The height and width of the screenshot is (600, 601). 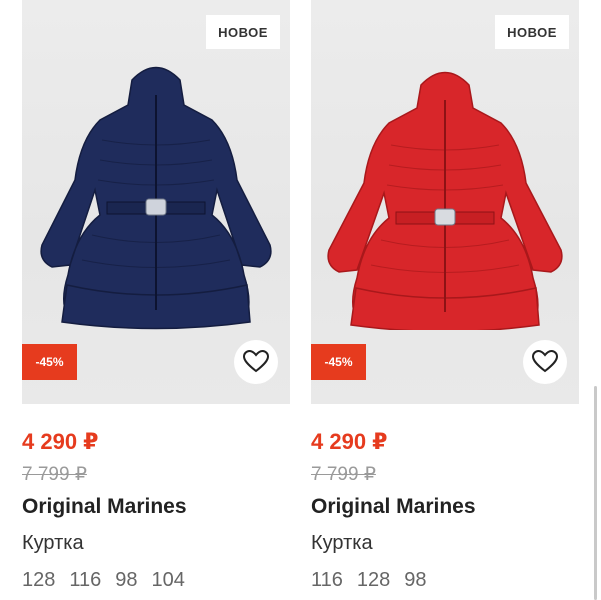 I want to click on scrollbar, so click(x=595, y=493).